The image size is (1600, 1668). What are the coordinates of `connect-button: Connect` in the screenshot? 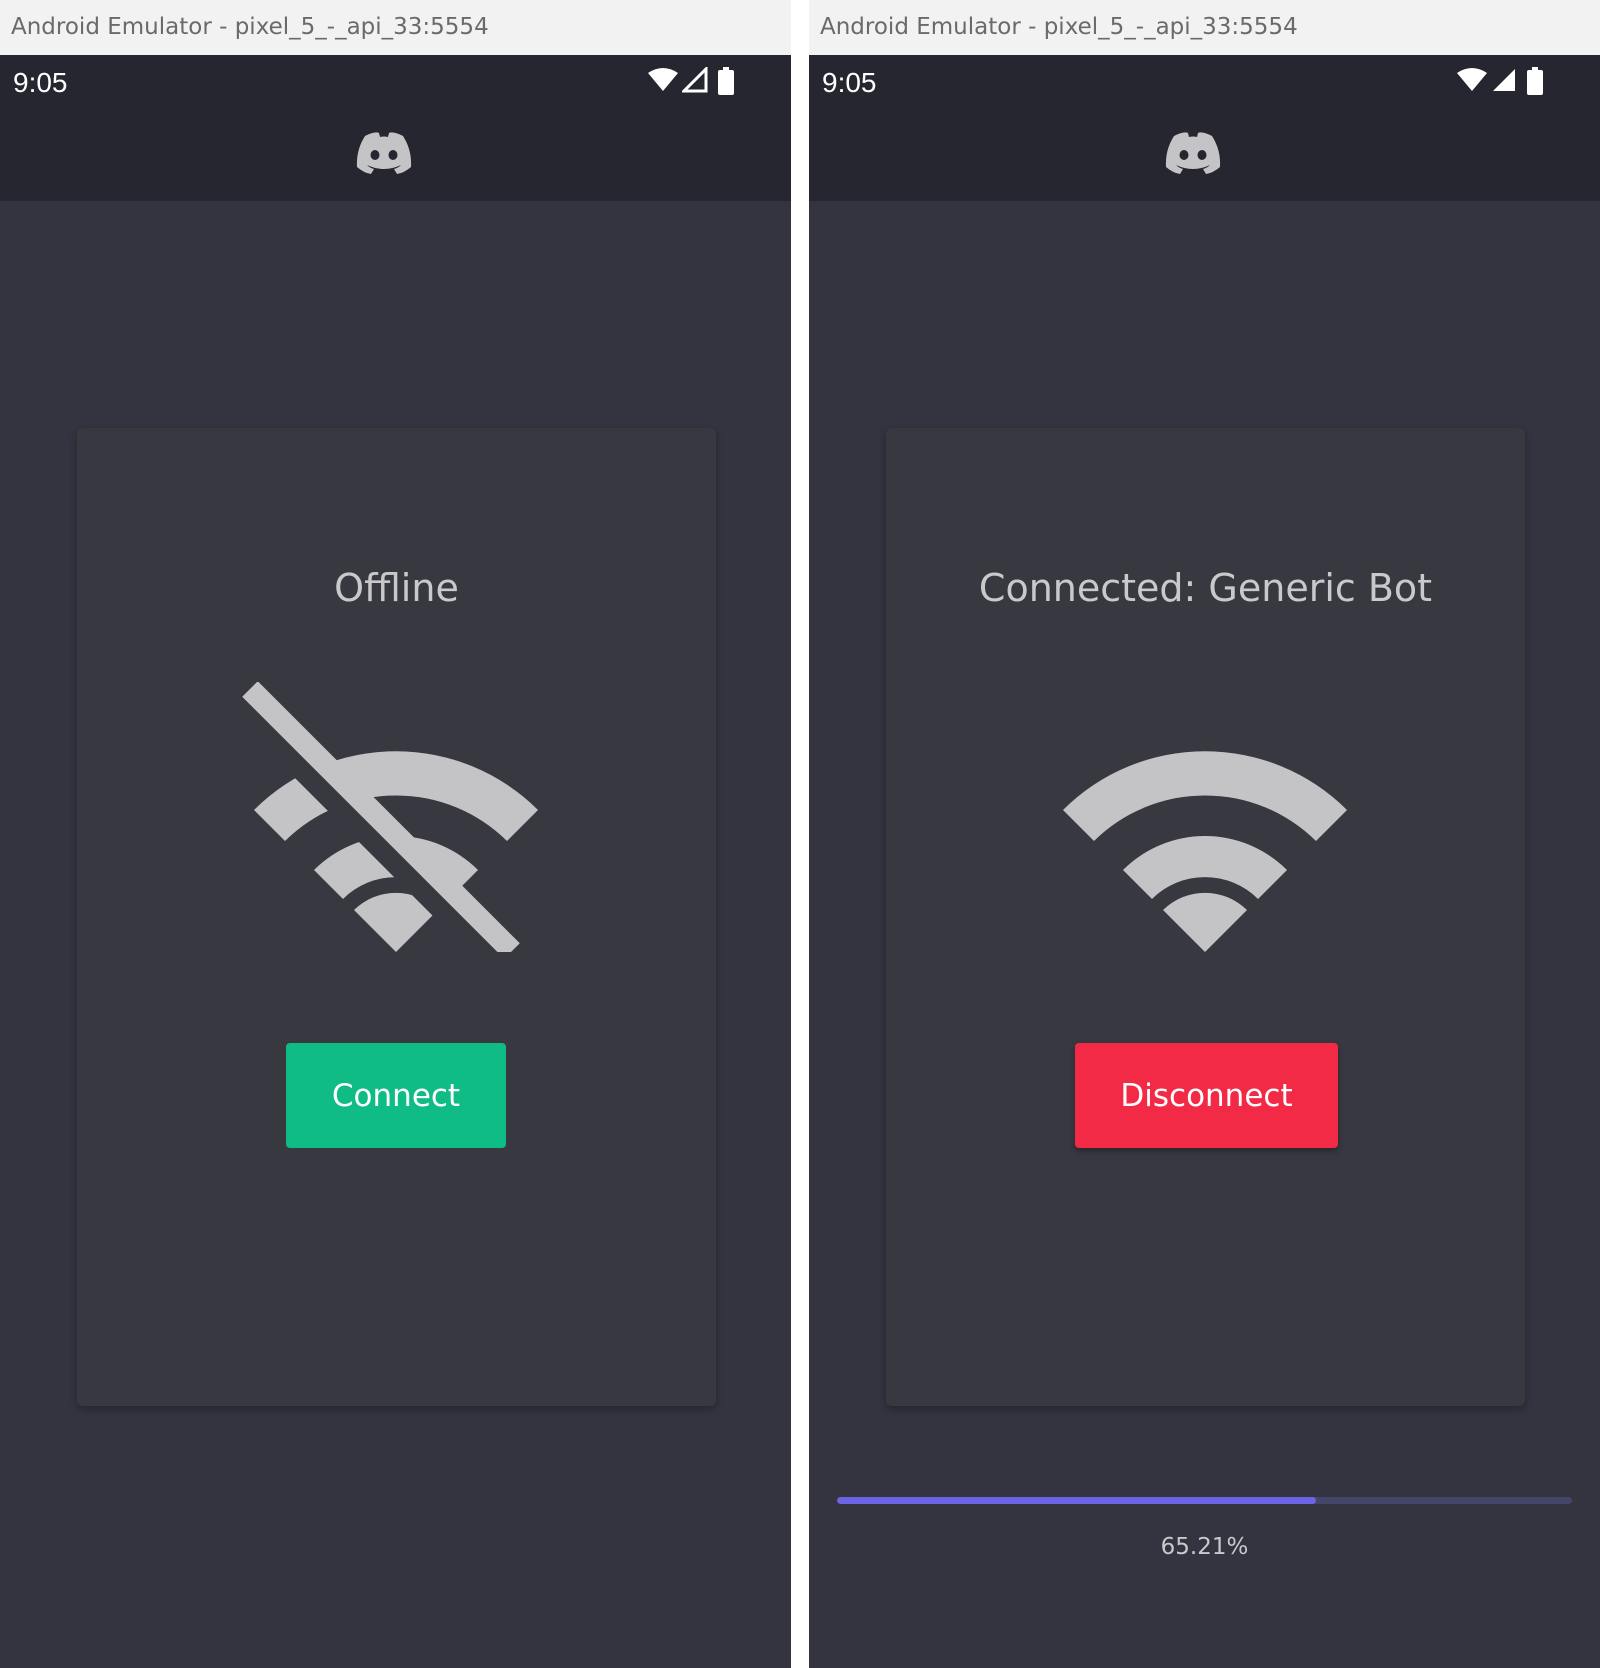 It's located at (396, 1095).